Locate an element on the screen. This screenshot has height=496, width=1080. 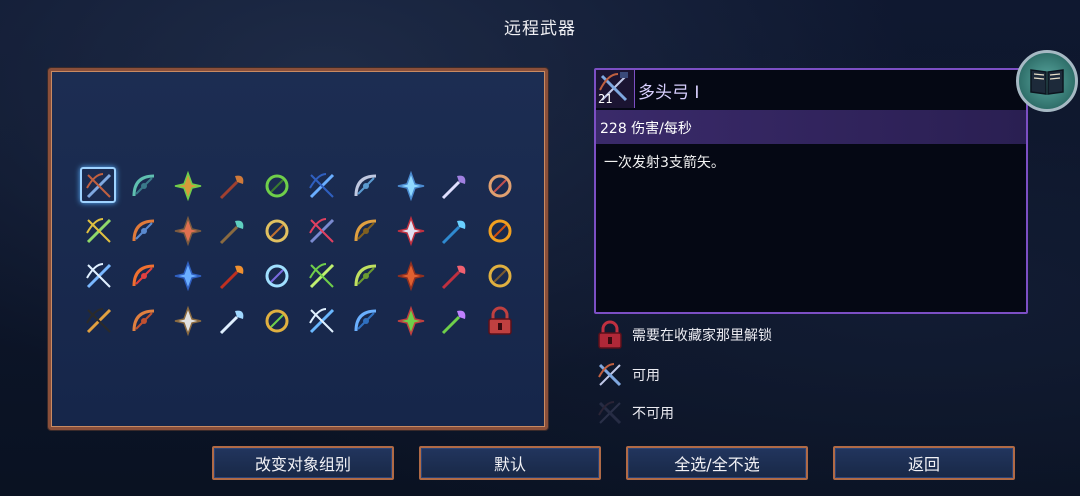
ice-shards-icon is located at coordinates (99, 275).